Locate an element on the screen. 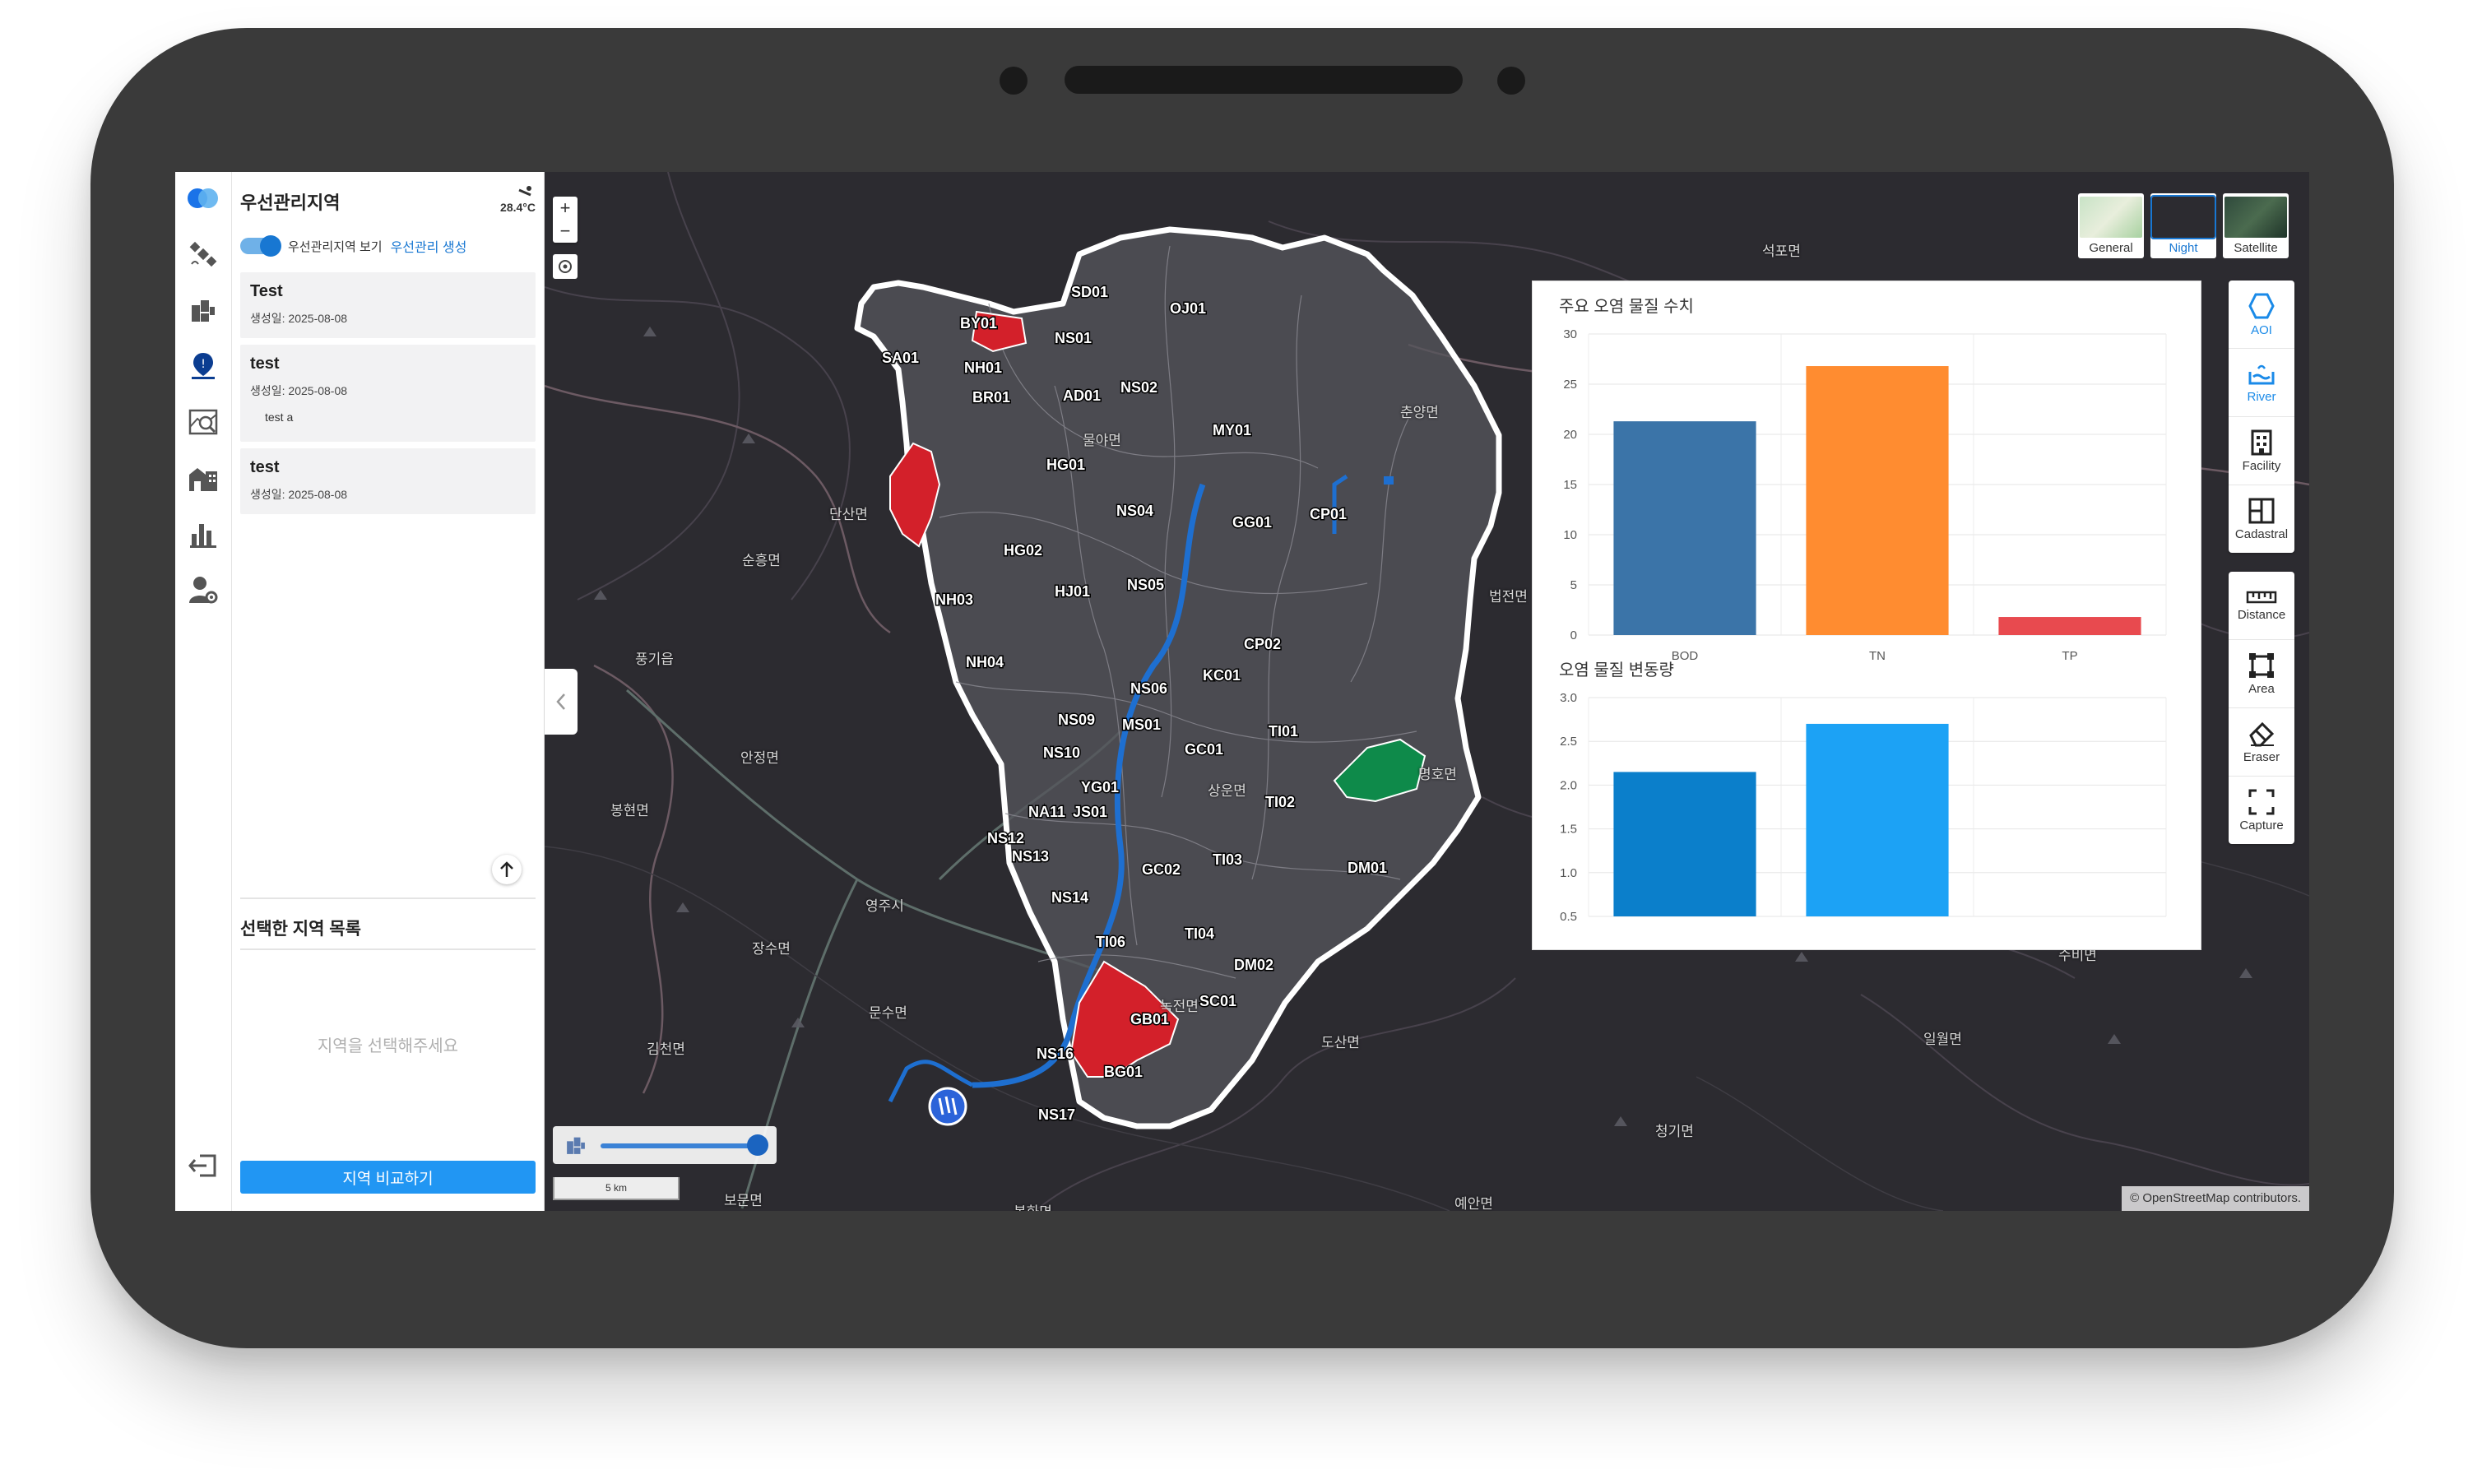 Image resolution: width=2468 pixels, height=1484 pixels. capture-tool: Capture is located at coordinates (2261, 810).